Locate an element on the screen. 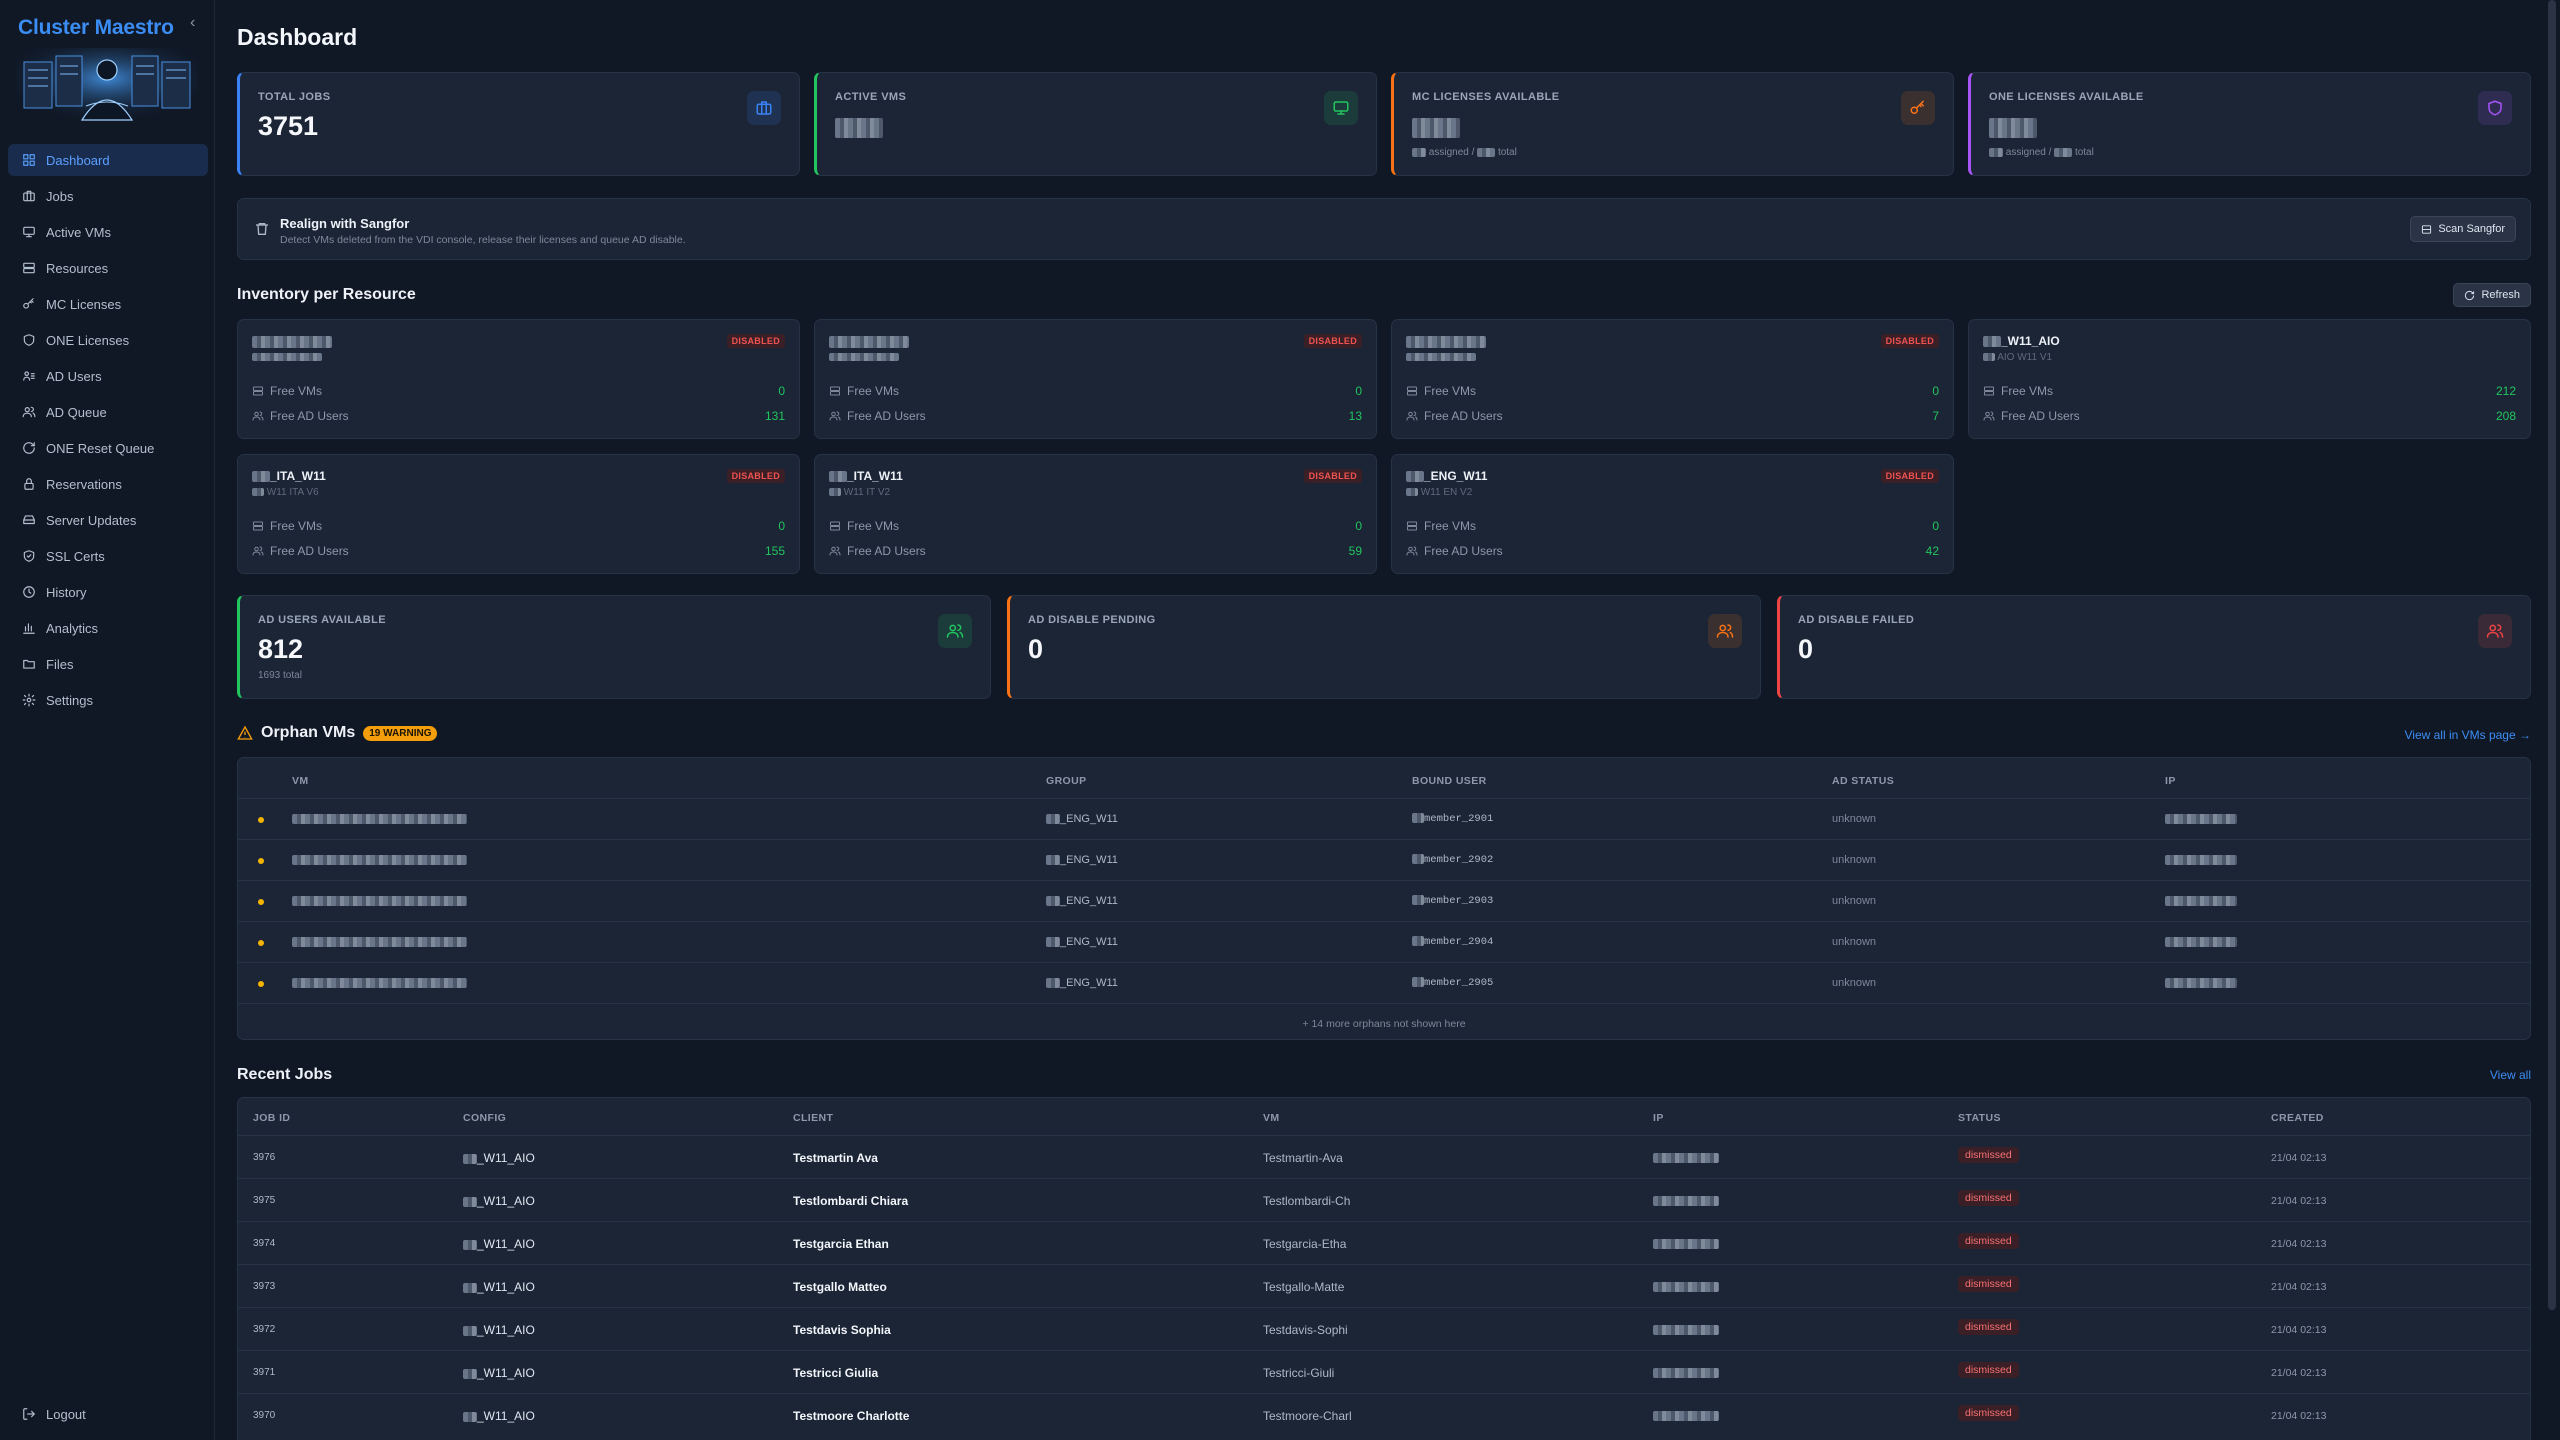  disabled-badge: DISABLED is located at coordinates (755, 341).